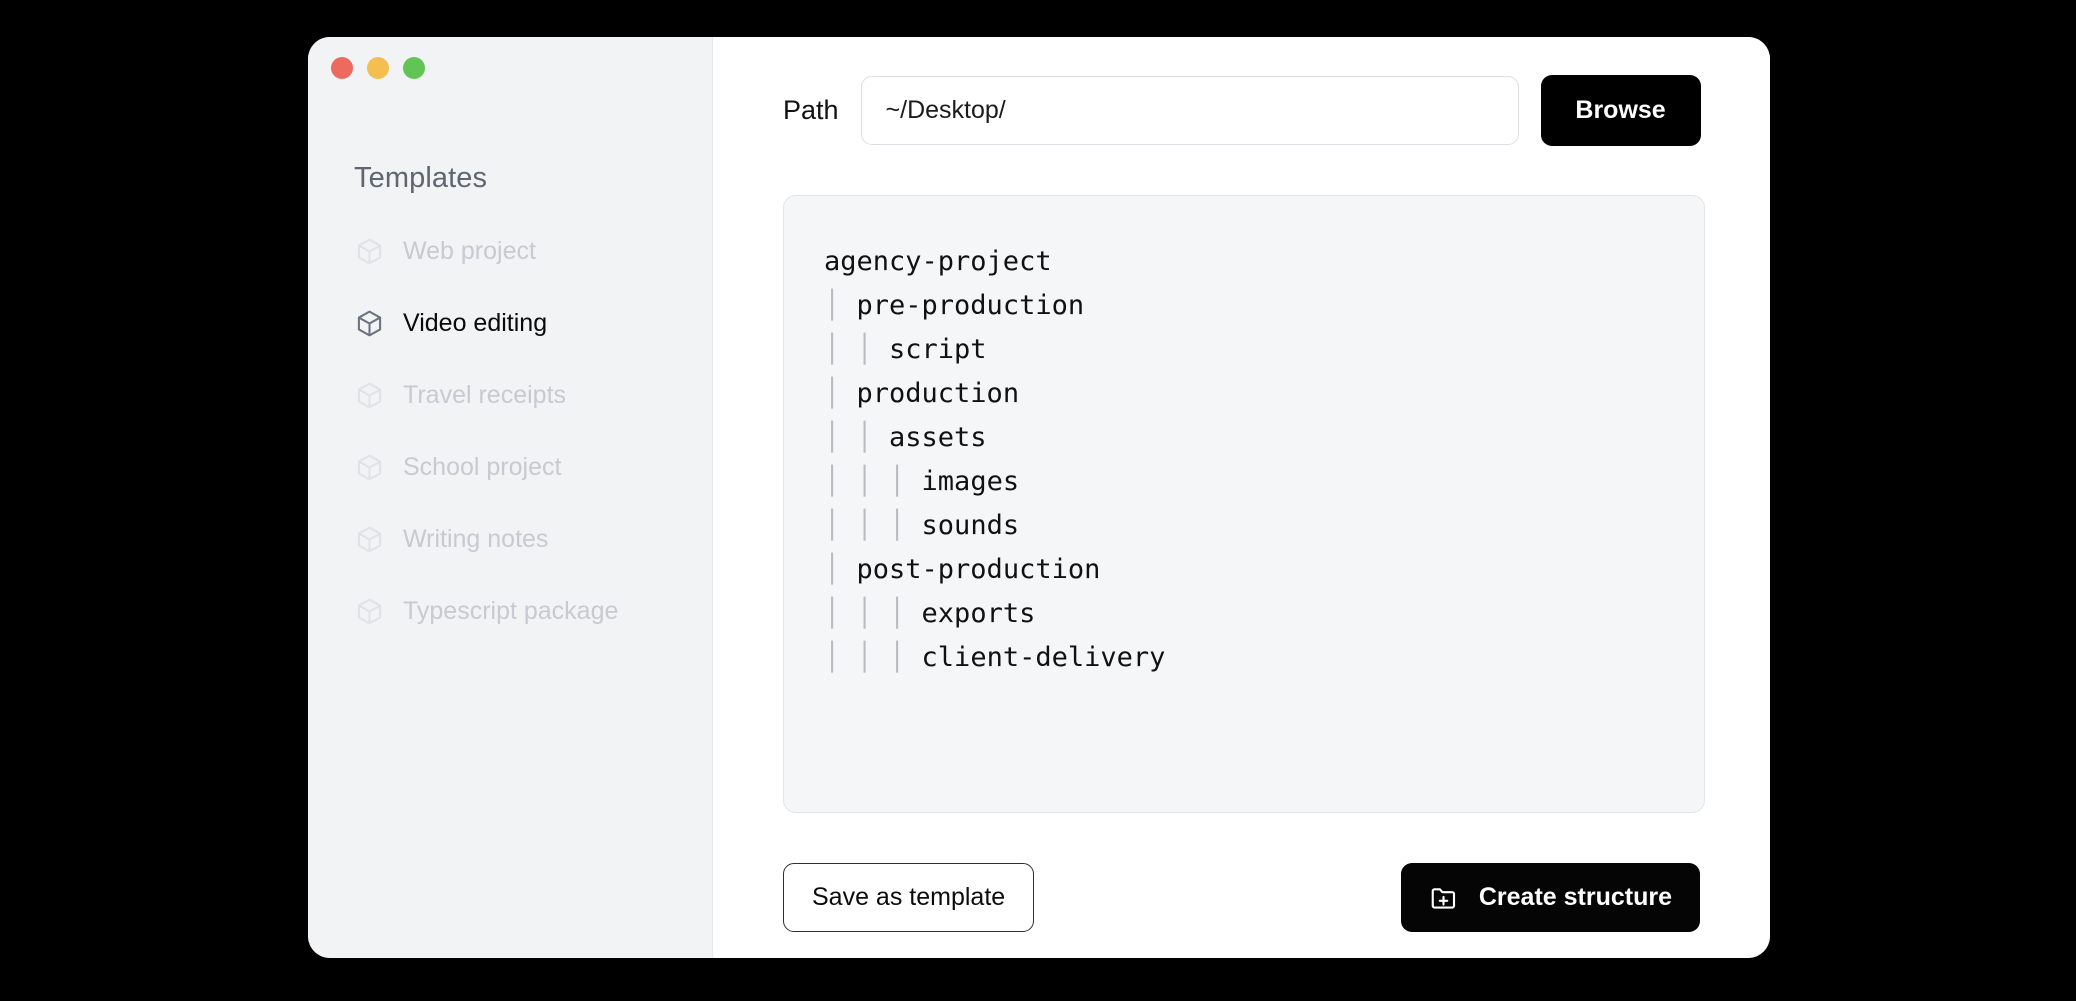 This screenshot has width=2076, height=1001. I want to click on tree-line: │ │ │ client-delivery, so click(1244, 658).